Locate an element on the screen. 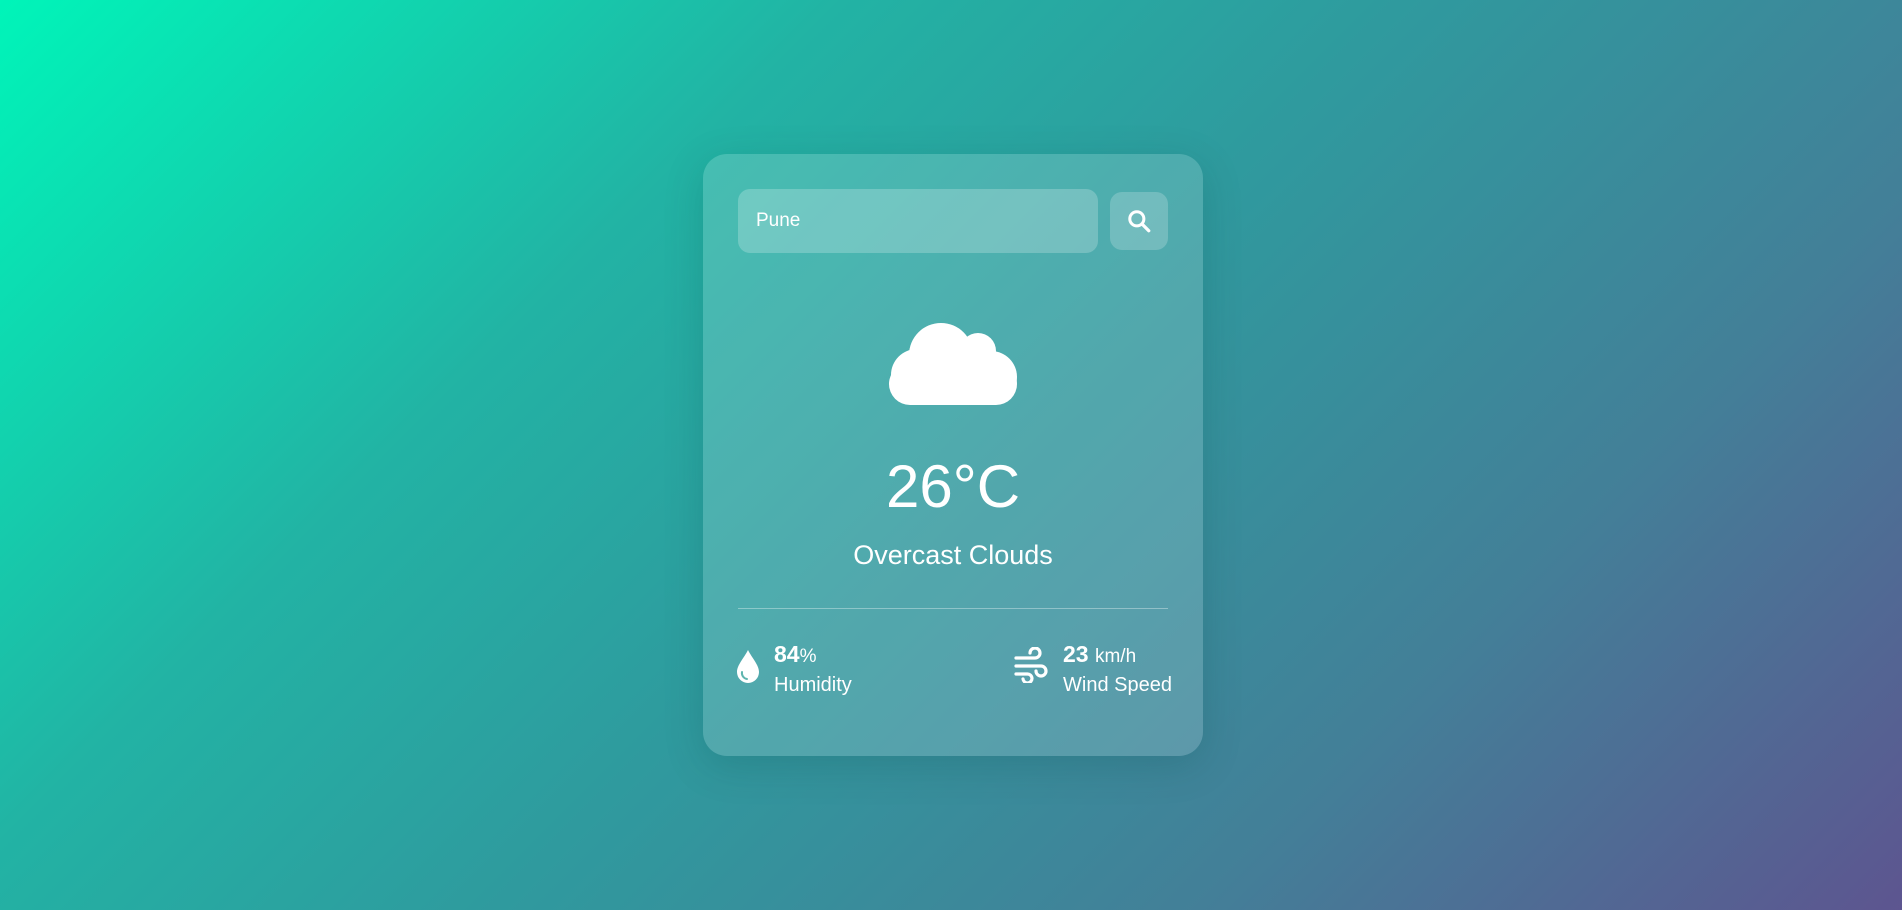 This screenshot has height=910, width=1902. humidity-value: 84 is located at coordinates (787, 654).